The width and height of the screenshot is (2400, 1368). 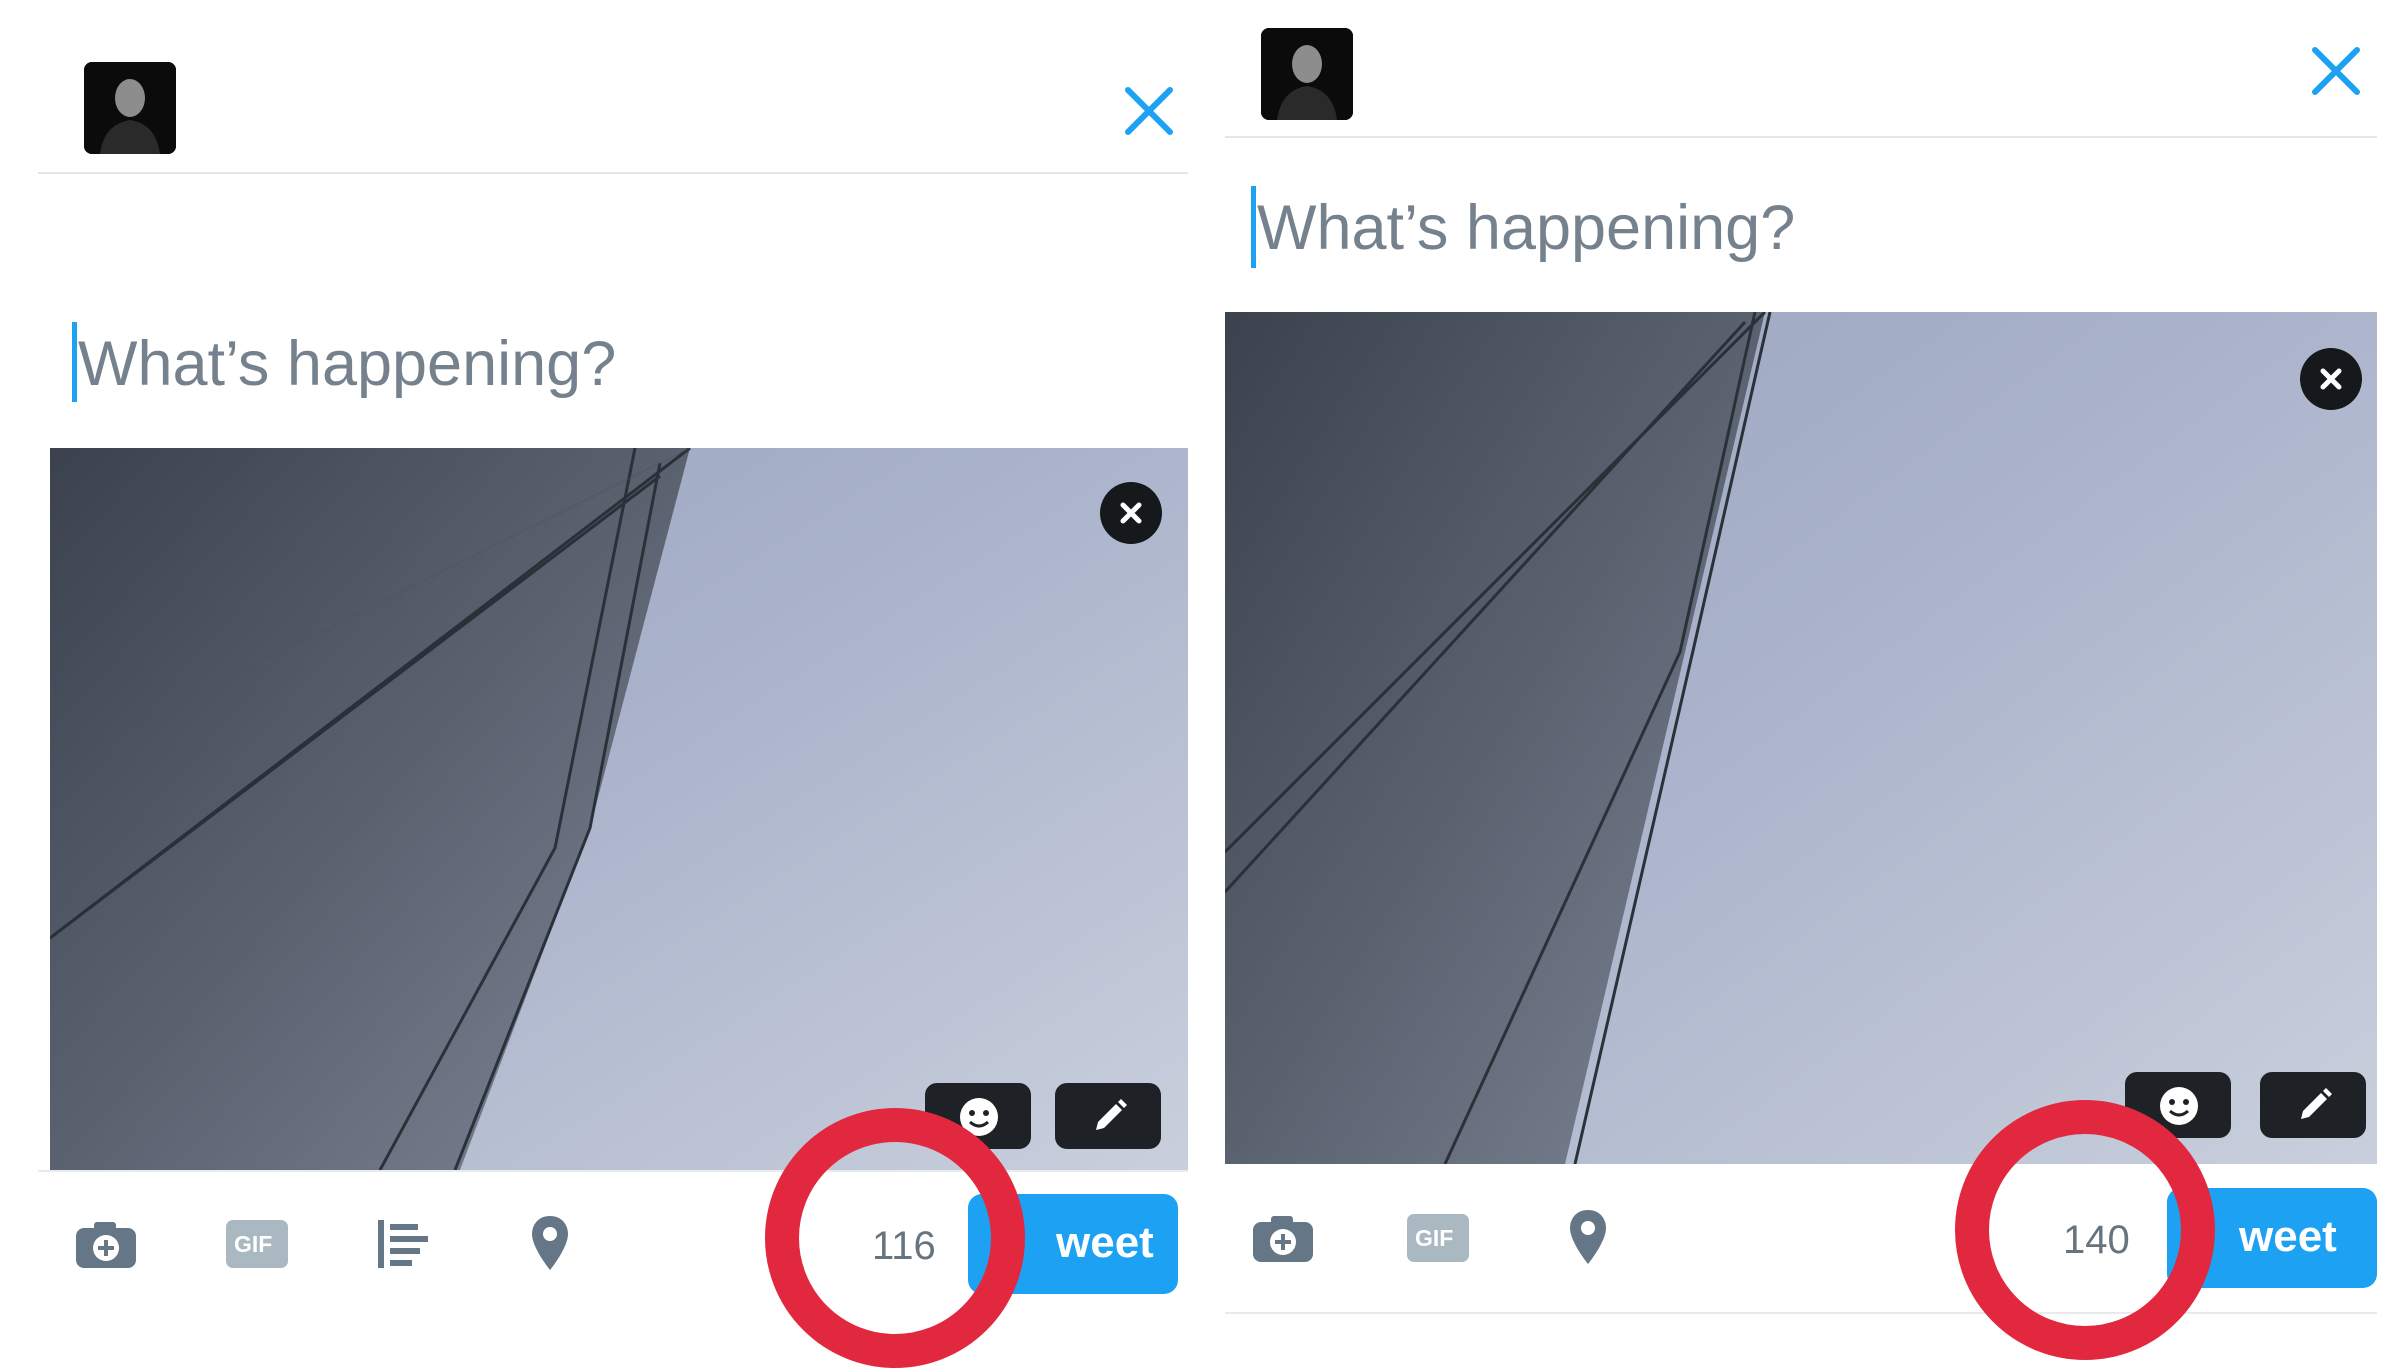 I want to click on character-counter: 140, so click(x=2096, y=1240).